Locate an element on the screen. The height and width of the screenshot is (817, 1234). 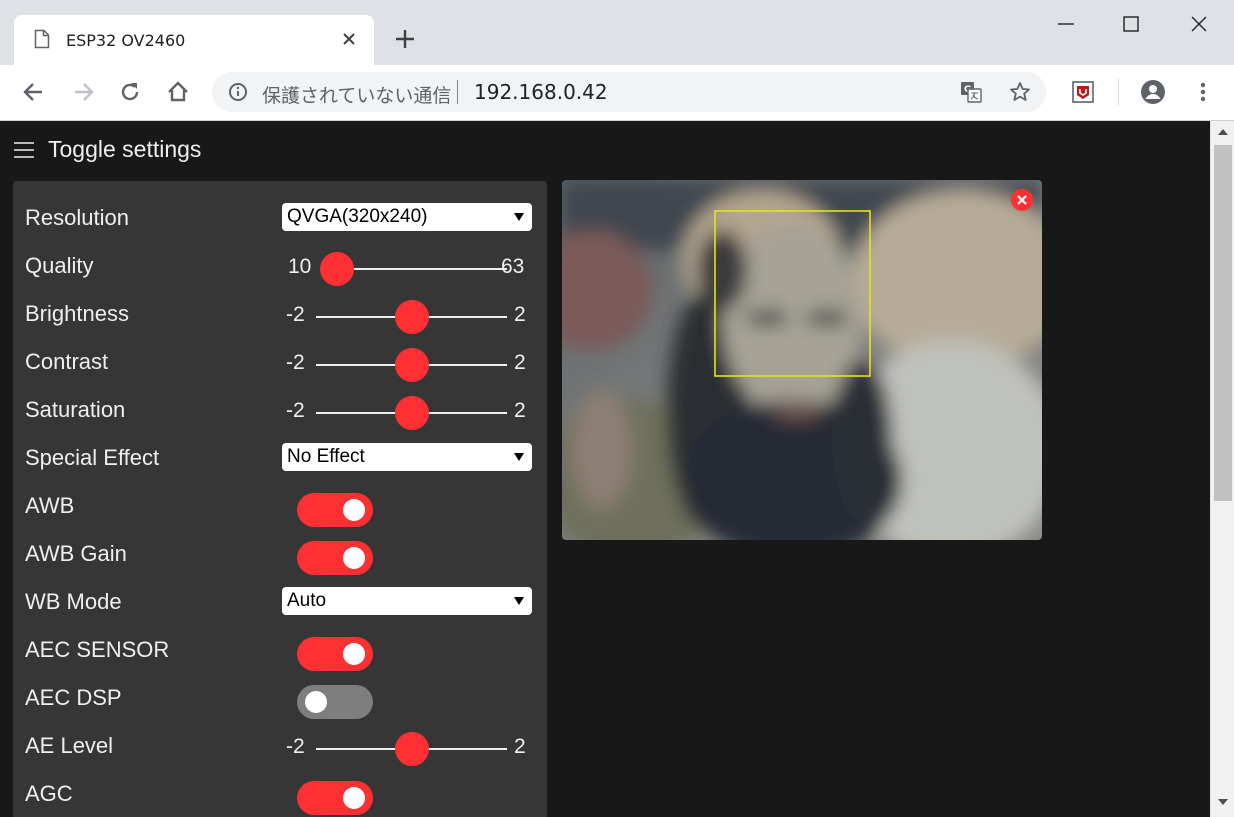
agc-toggle is located at coordinates (335, 798).